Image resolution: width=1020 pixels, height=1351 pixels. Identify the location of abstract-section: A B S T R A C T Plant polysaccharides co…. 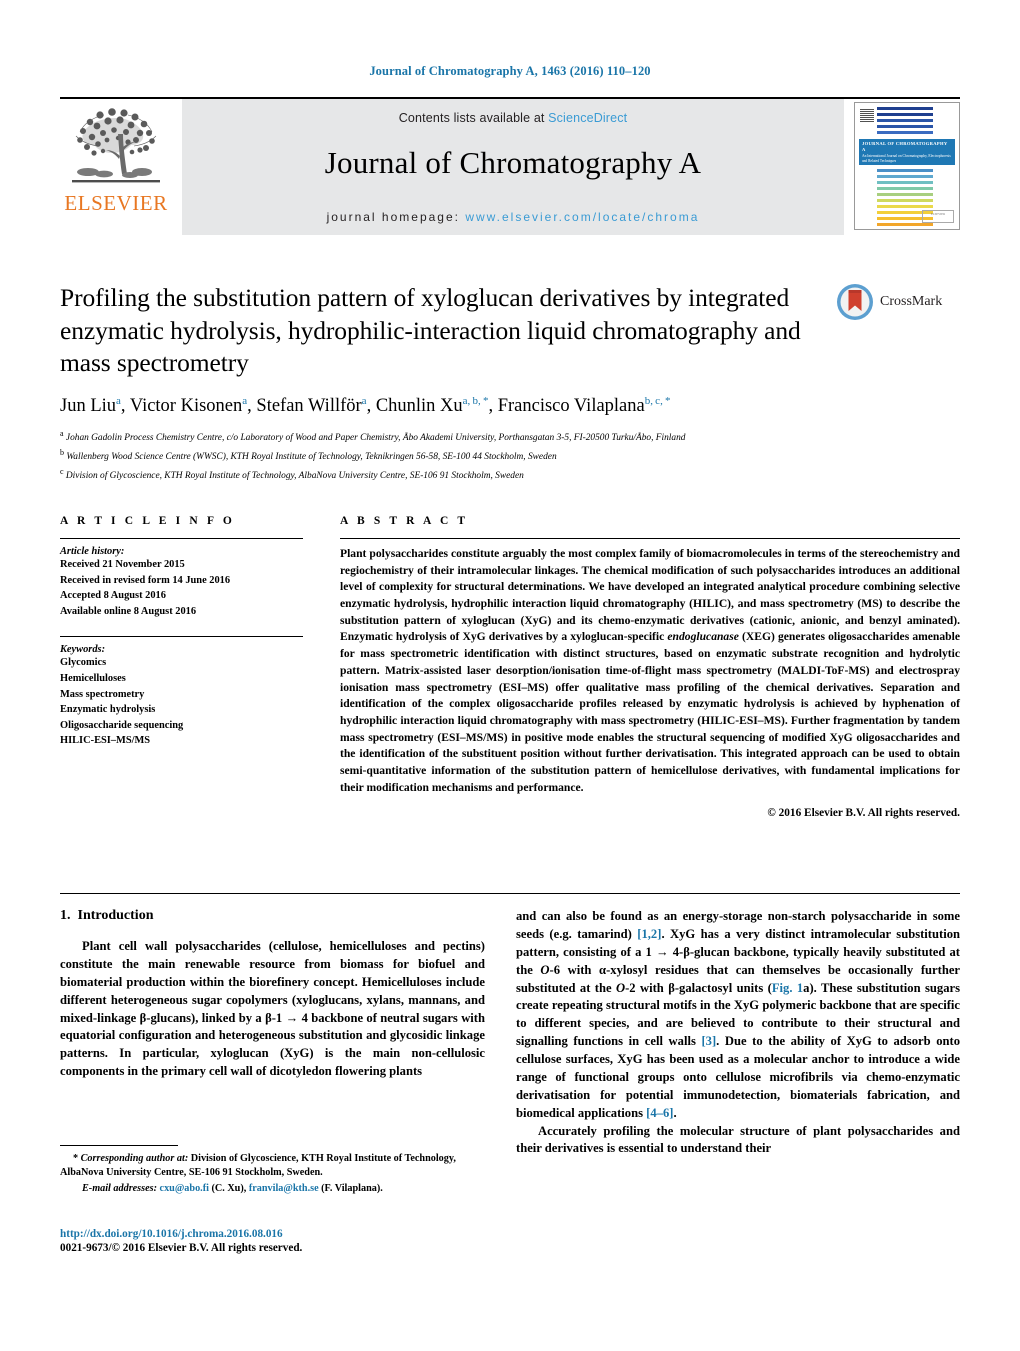
(650, 667).